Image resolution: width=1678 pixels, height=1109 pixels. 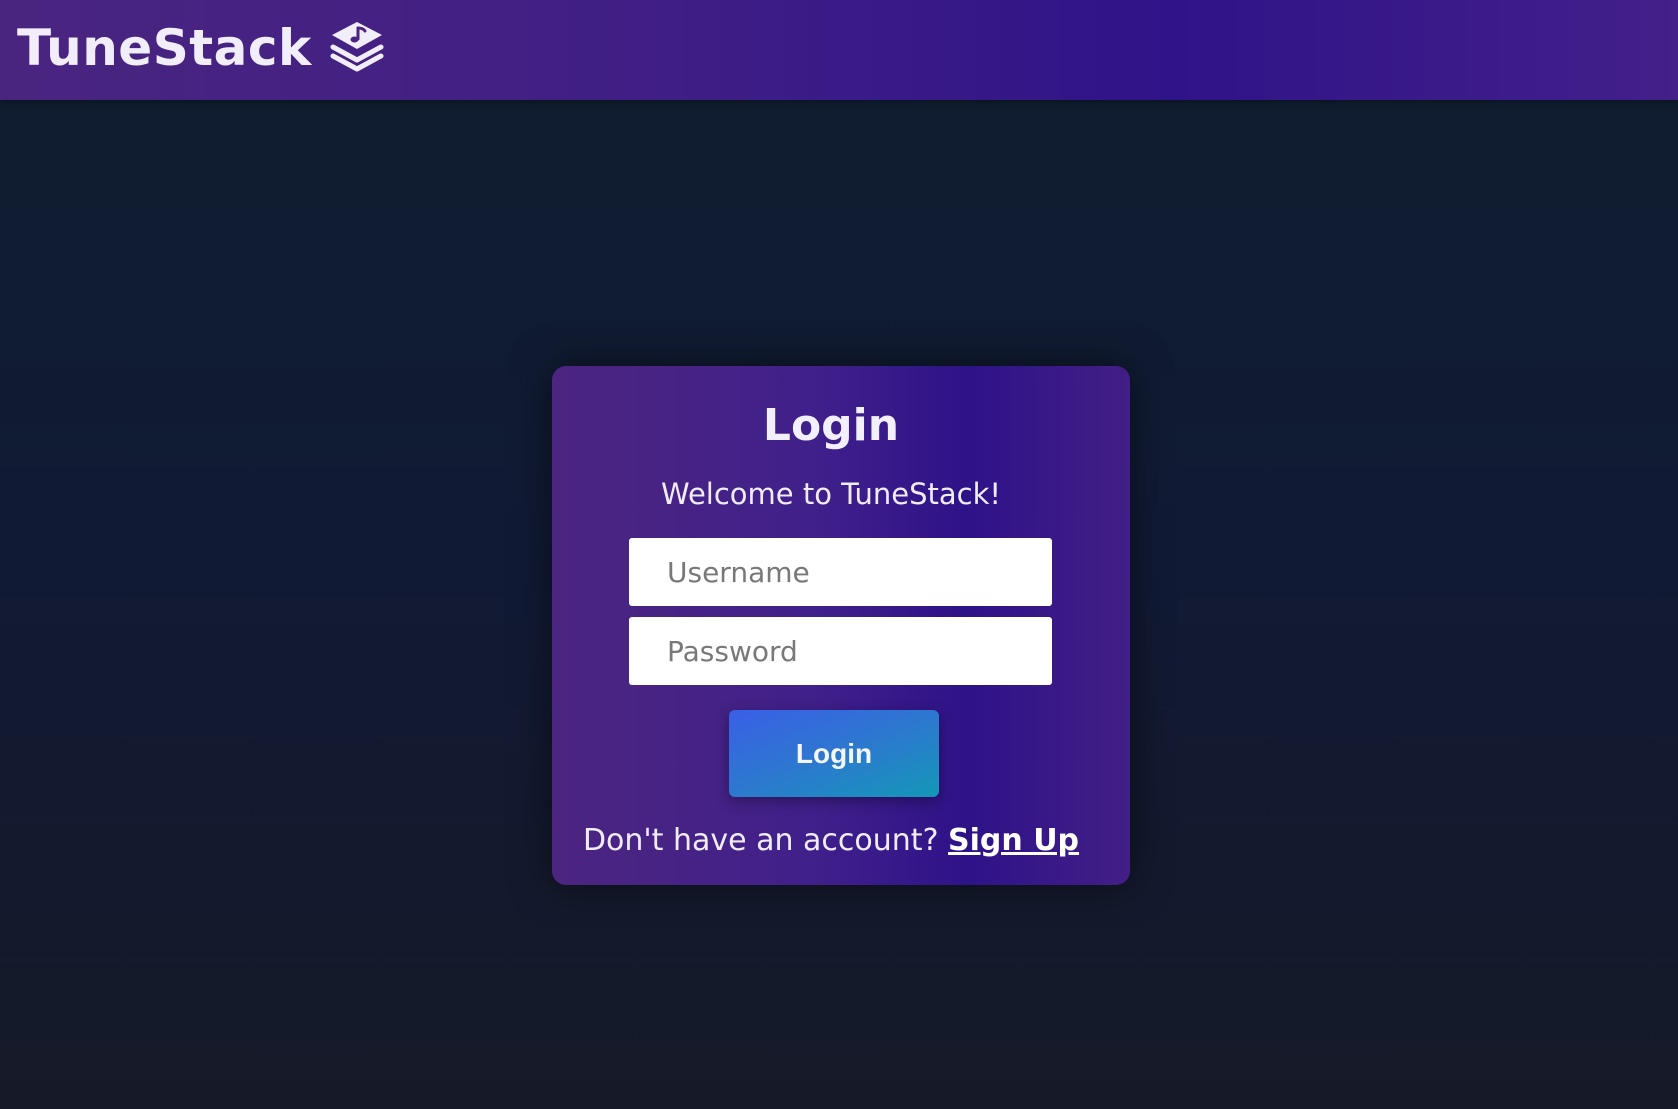 What do you see at coordinates (164, 48) in the screenshot?
I see `brand-name: TuneStack` at bounding box center [164, 48].